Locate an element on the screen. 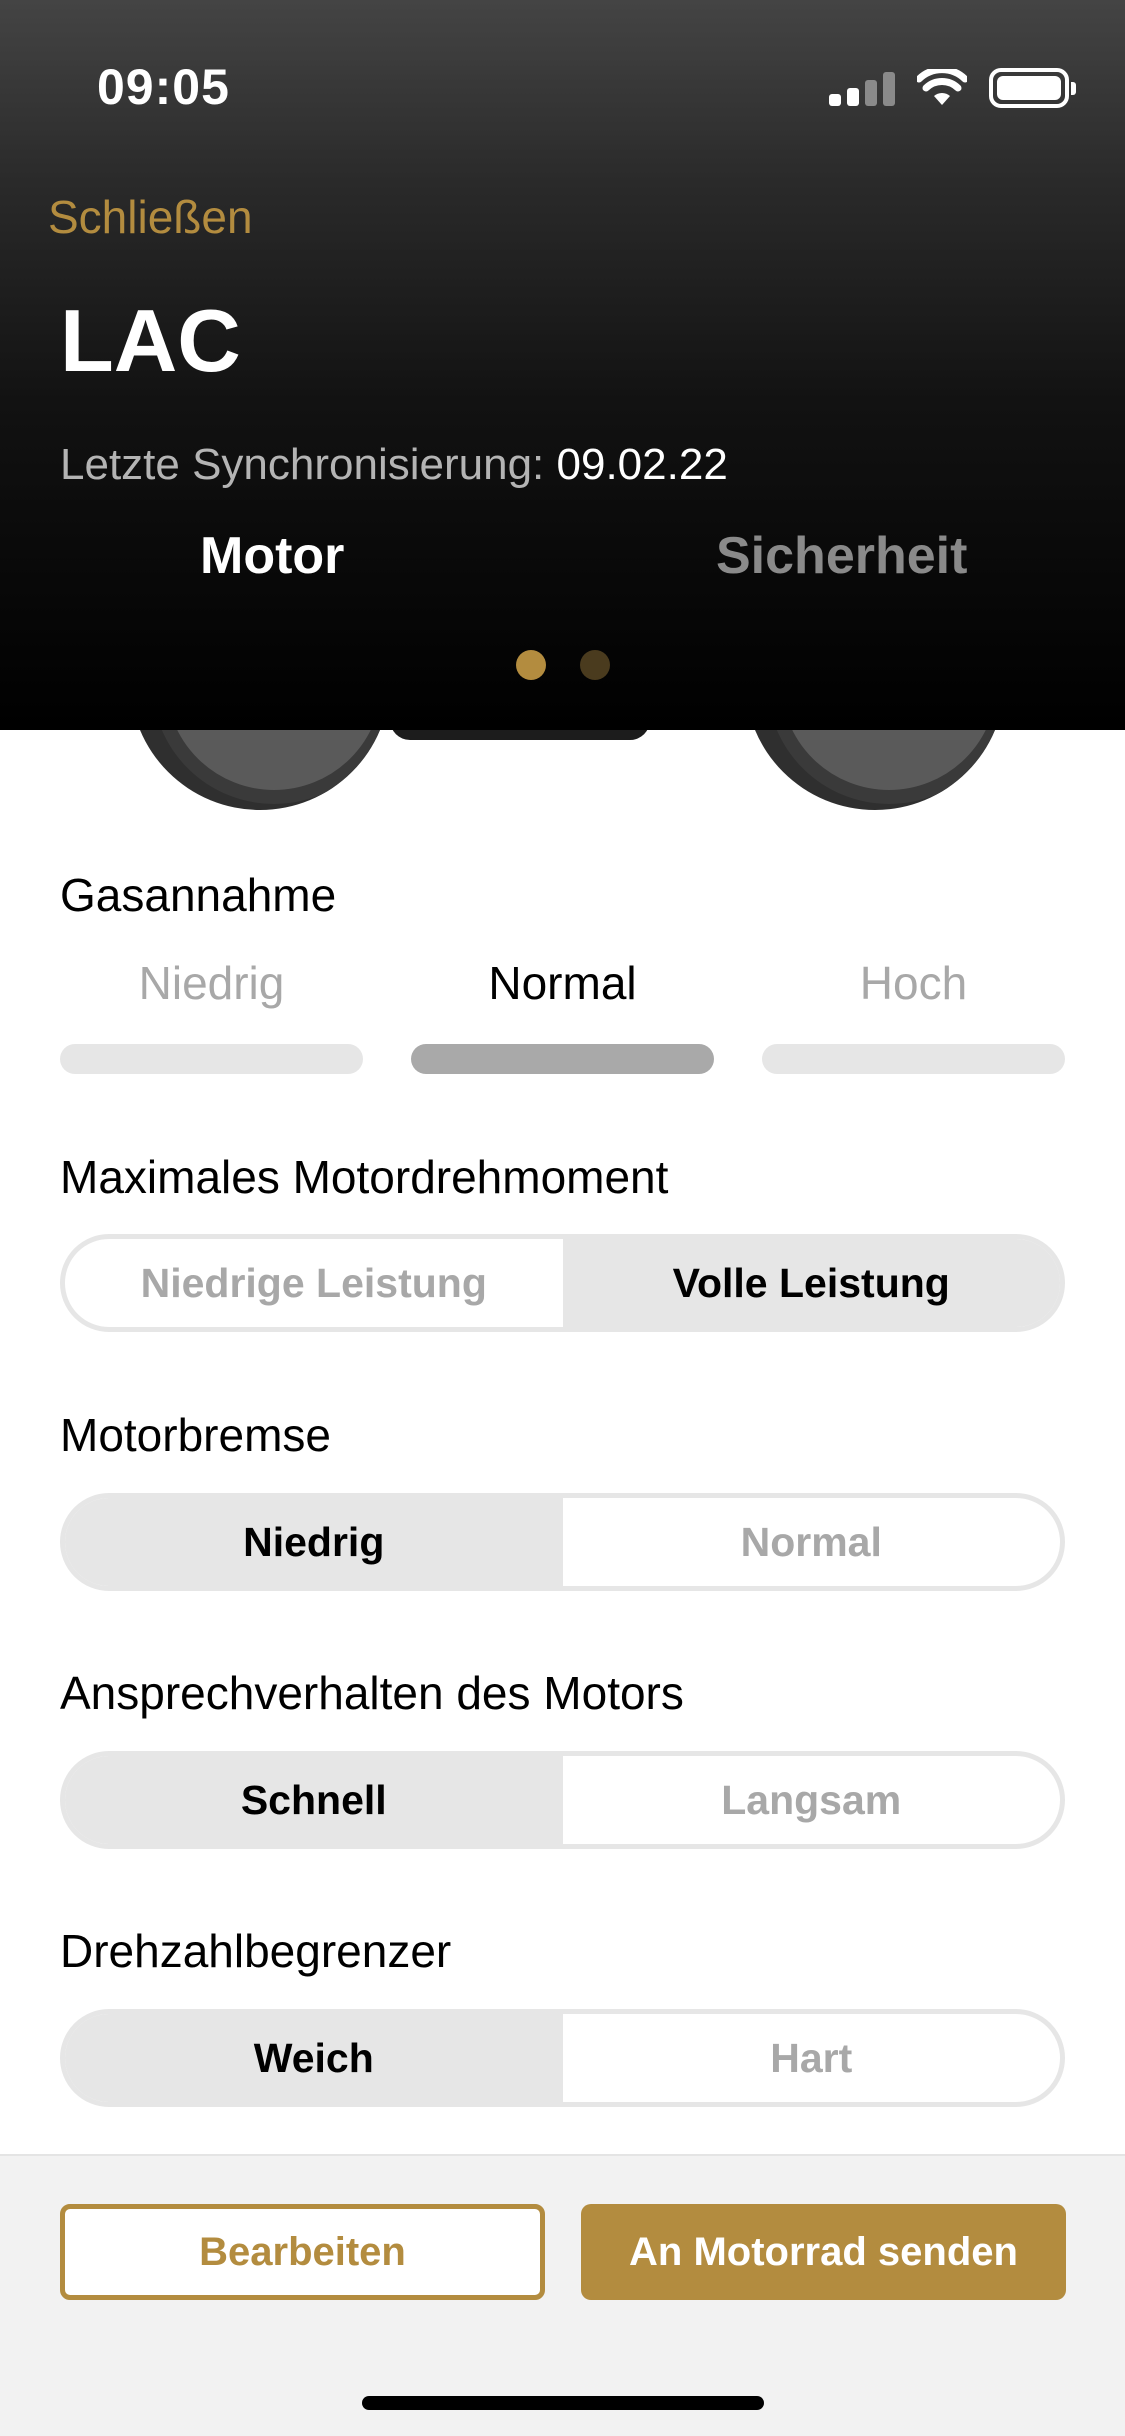 The height and width of the screenshot is (2436, 1125). status-icons is located at coordinates (952, 88).